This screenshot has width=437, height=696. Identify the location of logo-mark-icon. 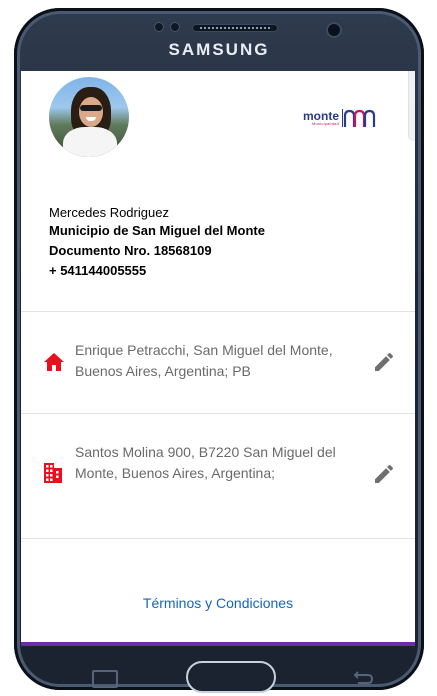
(359, 118).